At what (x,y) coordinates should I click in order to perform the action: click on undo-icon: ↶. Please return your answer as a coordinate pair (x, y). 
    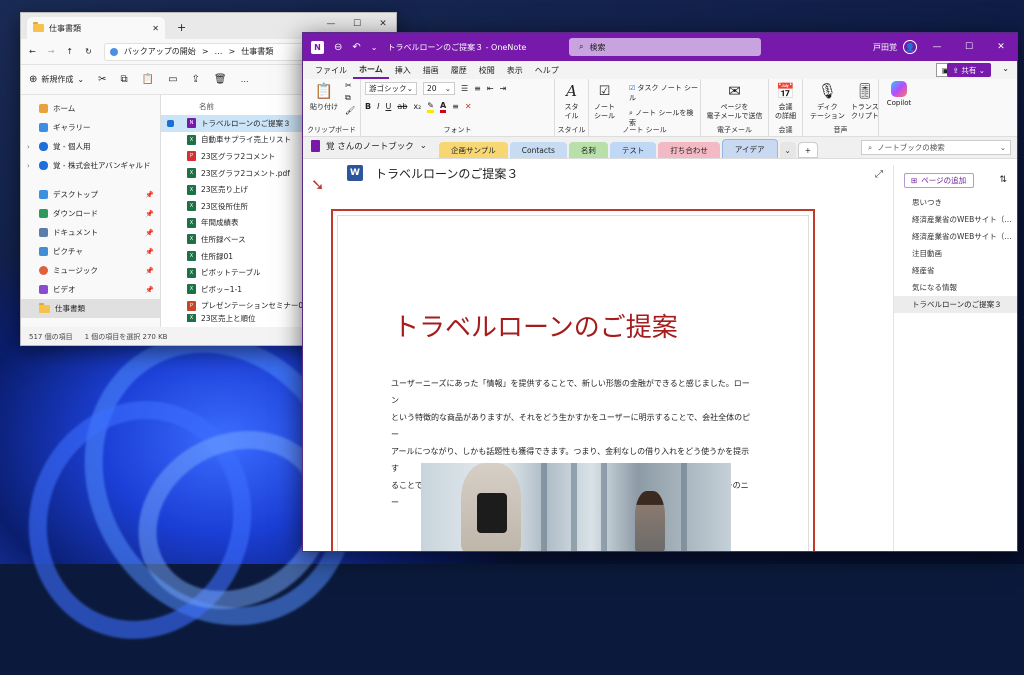
    Looking at the image, I should click on (356, 47).